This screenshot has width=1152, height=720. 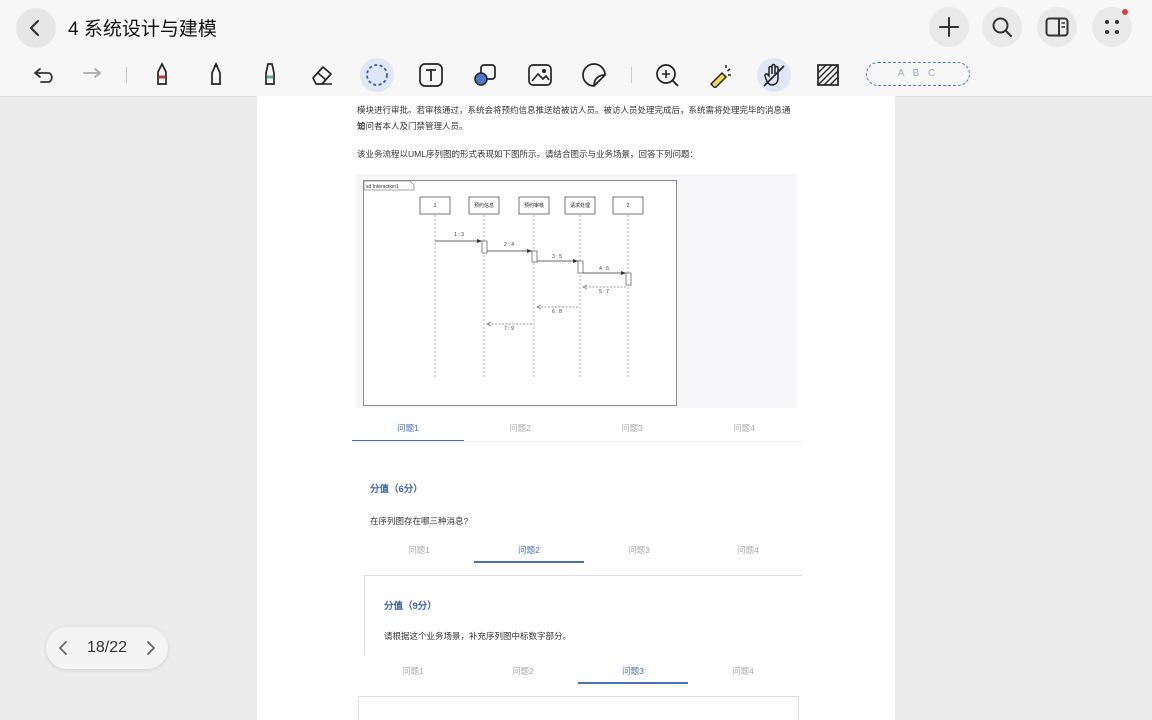 I want to click on title-bar: 4 系统设计与建模, so click(x=576, y=27).